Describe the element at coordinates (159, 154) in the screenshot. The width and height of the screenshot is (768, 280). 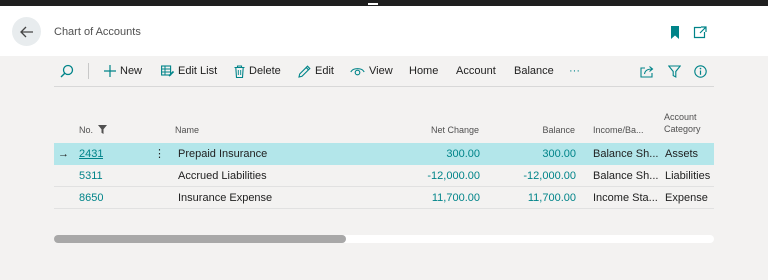
I see `row-menu-icon: ⋮` at that location.